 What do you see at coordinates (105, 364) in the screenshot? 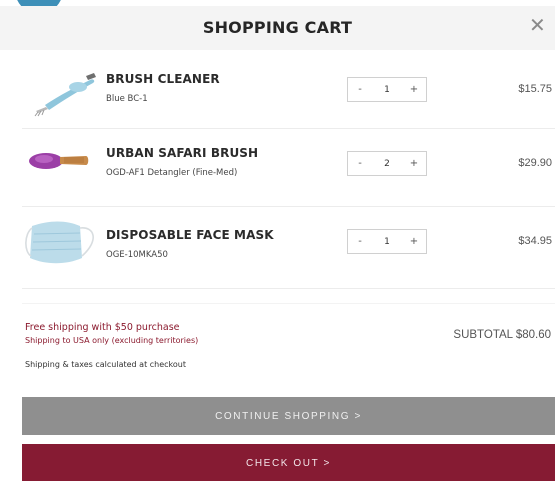
I see `shipping-taxes-note: Shipping & taxes calculated at checkout` at bounding box center [105, 364].